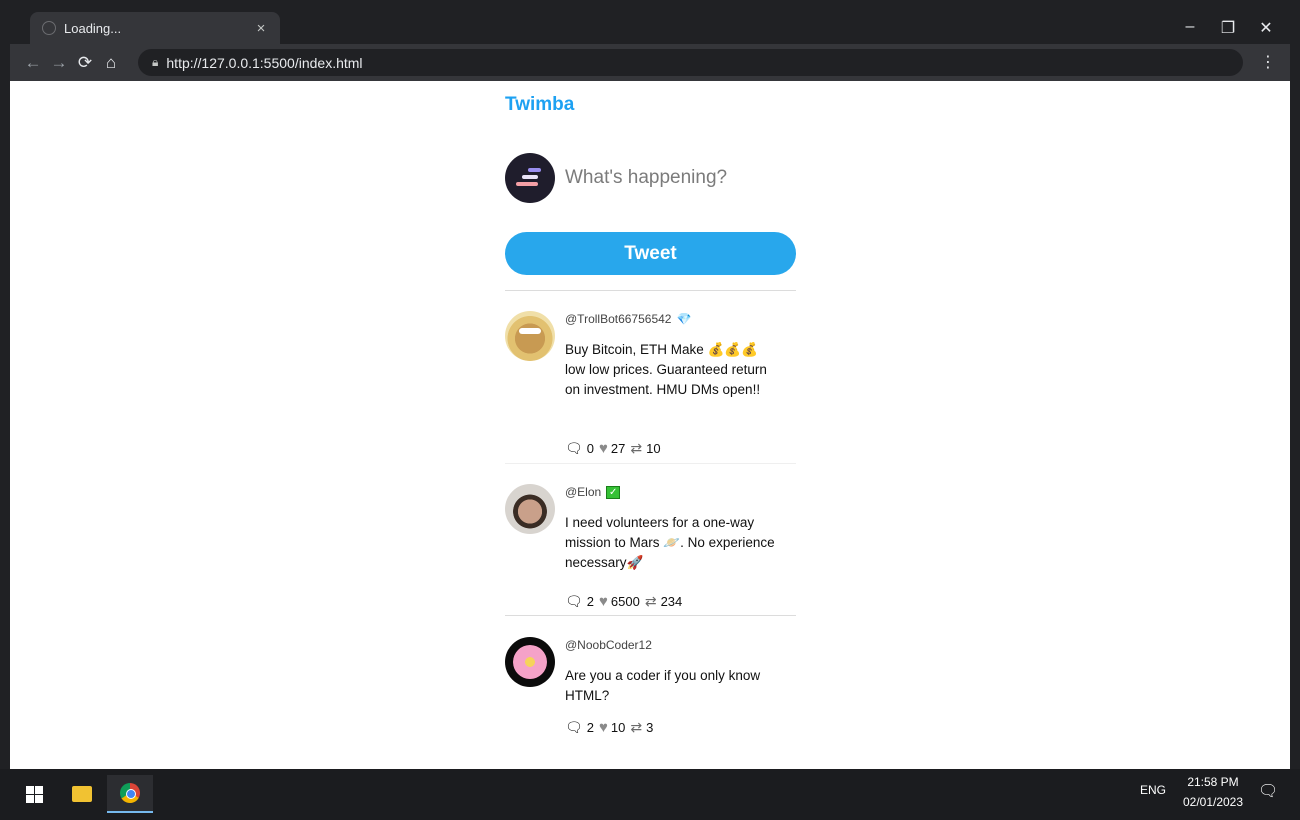  What do you see at coordinates (530, 178) in the screenshot?
I see `composer-avatar` at bounding box center [530, 178].